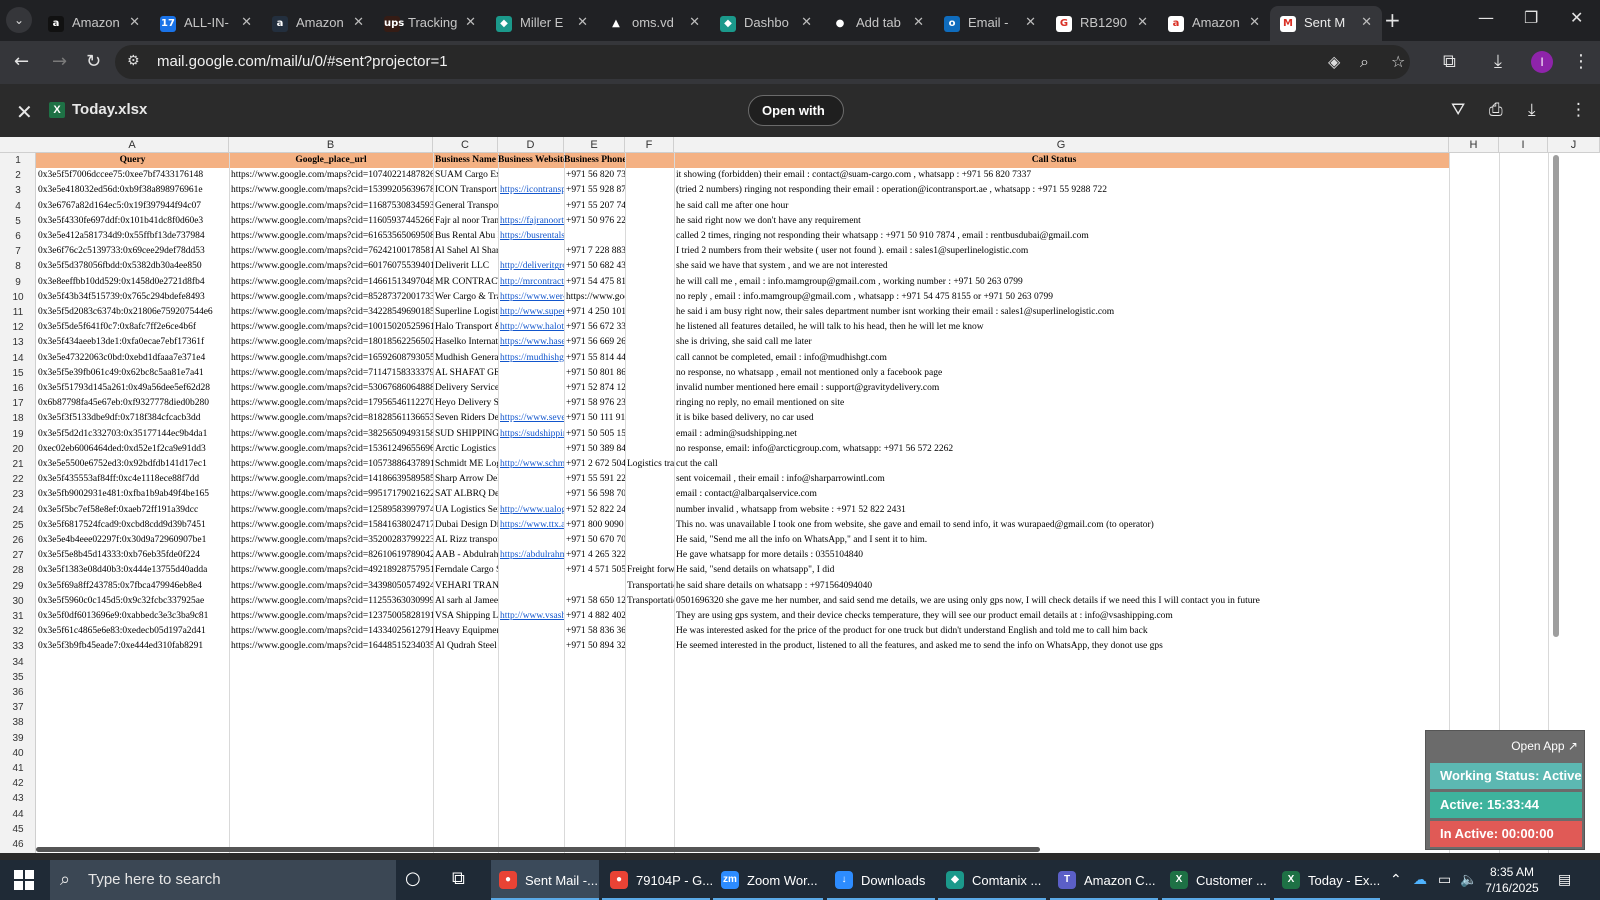 The image size is (1600, 900). What do you see at coordinates (531, 312) in the screenshot?
I see `table-cell: http://www.superlinelogistic.com` at bounding box center [531, 312].